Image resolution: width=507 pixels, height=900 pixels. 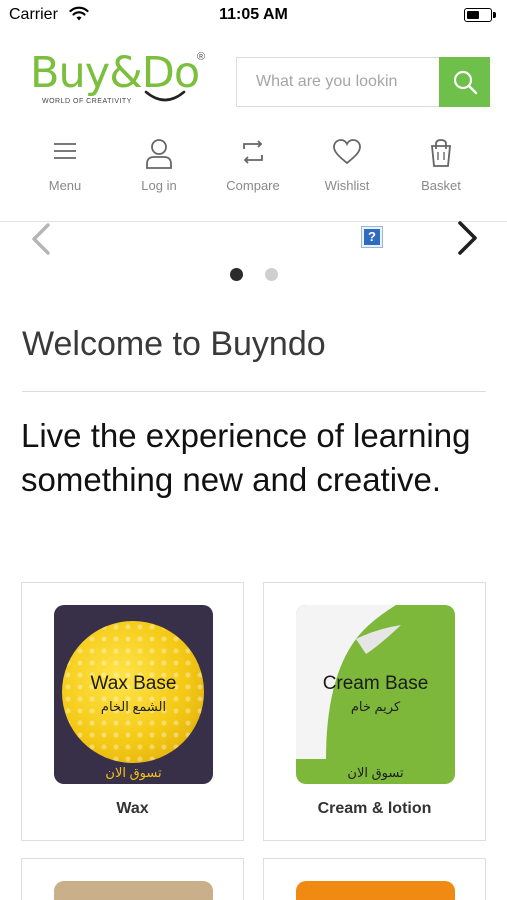 What do you see at coordinates (347, 152) in the screenshot?
I see `heart-icon` at bounding box center [347, 152].